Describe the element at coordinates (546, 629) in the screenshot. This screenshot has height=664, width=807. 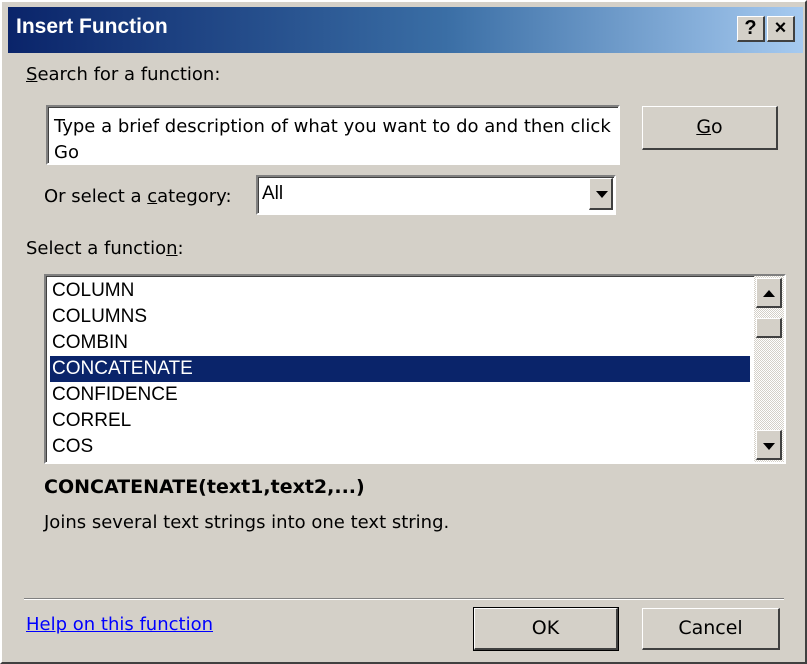
I see `ok-button: OK` at that location.